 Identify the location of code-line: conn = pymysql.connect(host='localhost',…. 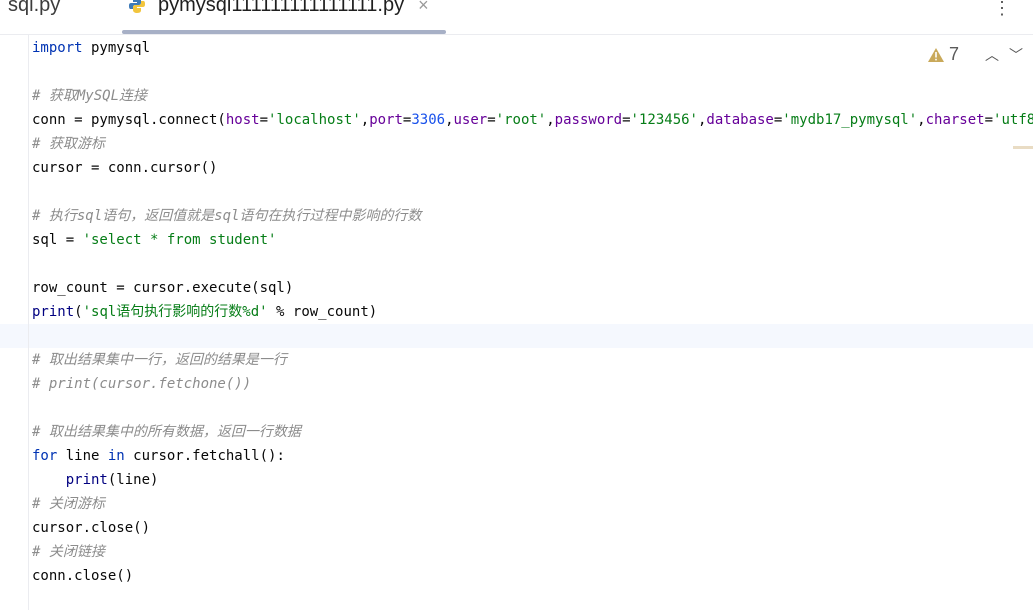
(532, 120).